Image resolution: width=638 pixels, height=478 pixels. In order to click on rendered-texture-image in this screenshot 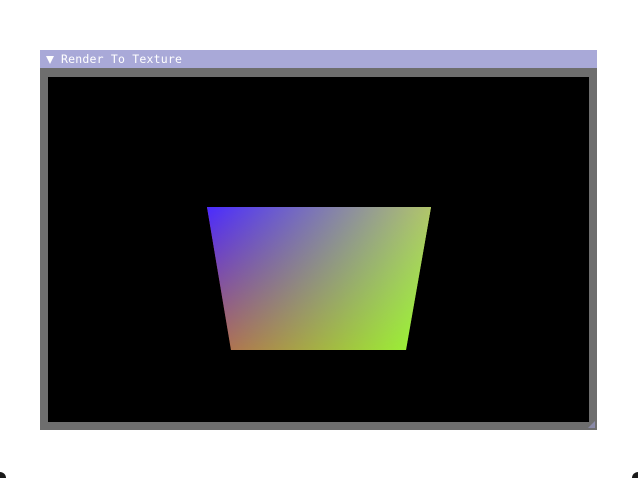, I will do `click(319, 278)`.